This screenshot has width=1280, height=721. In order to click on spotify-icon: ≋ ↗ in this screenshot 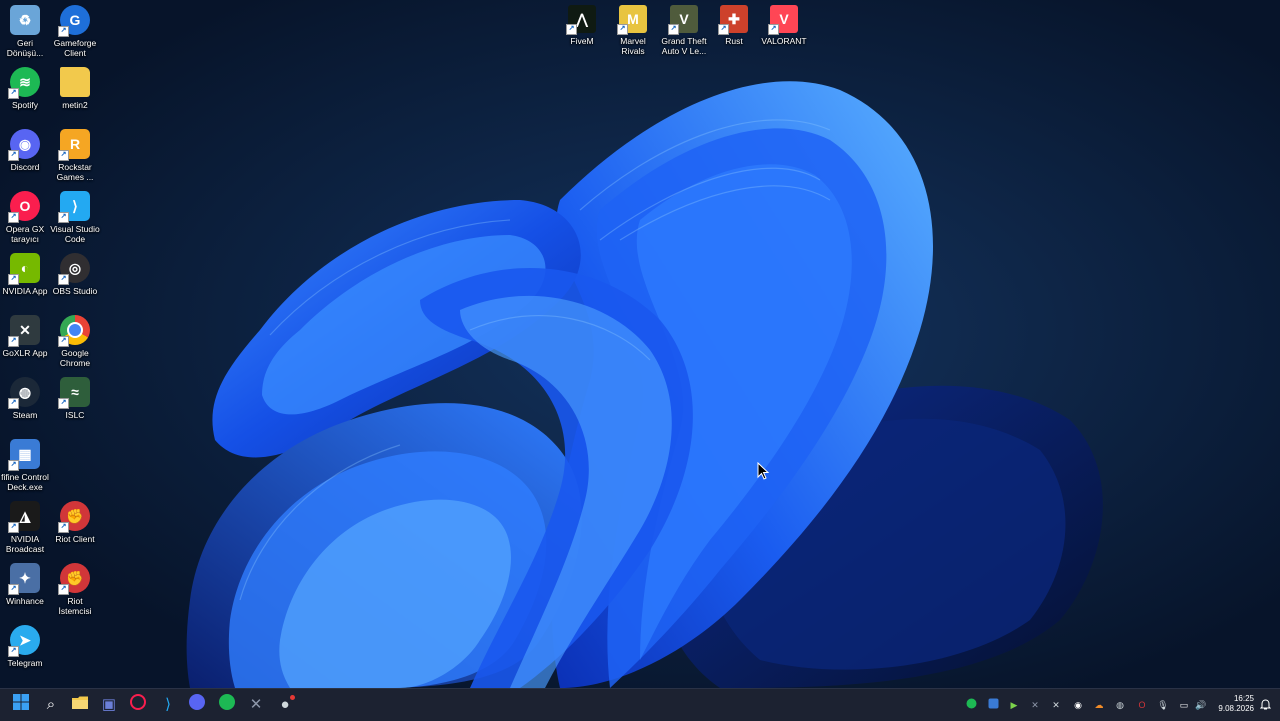, I will do `click(24, 83)`.